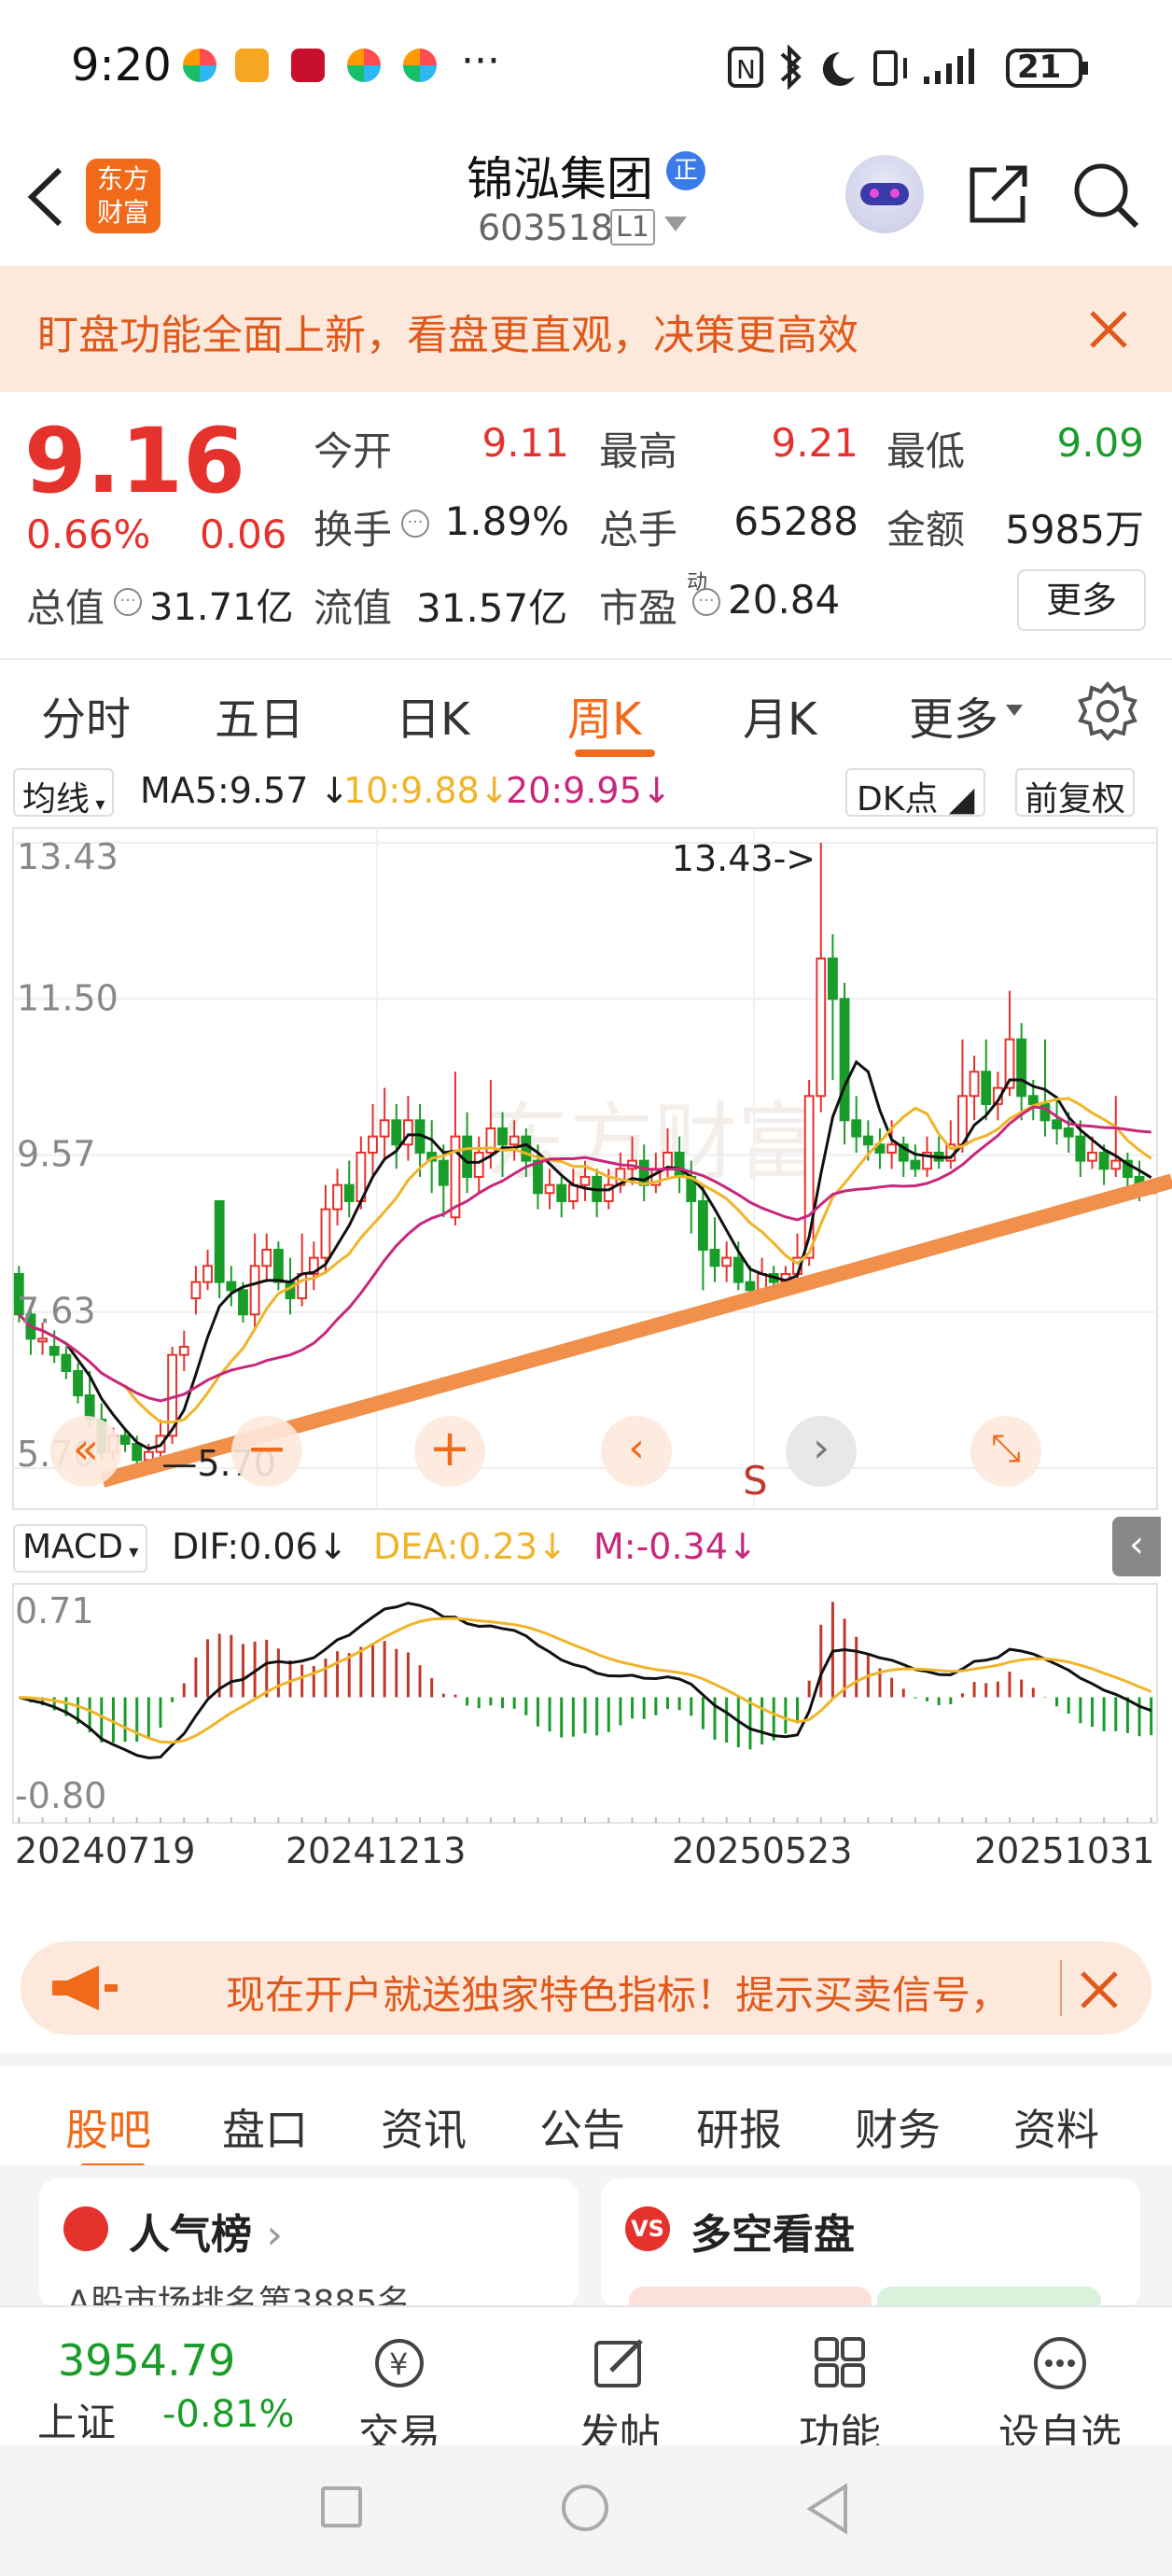 The width and height of the screenshot is (1172, 2576). What do you see at coordinates (998, 194) in the screenshot?
I see `share-icon` at bounding box center [998, 194].